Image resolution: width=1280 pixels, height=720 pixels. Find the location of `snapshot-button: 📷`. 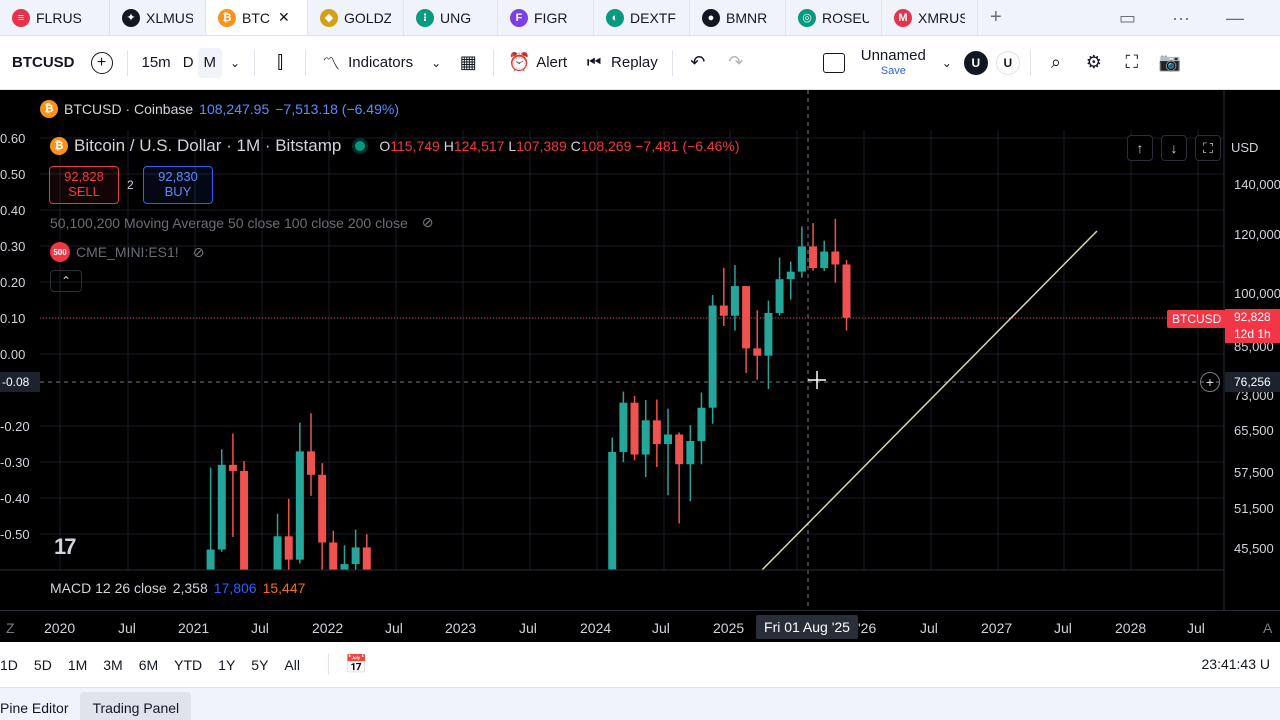

snapshot-button: 📷 is located at coordinates (1170, 63).